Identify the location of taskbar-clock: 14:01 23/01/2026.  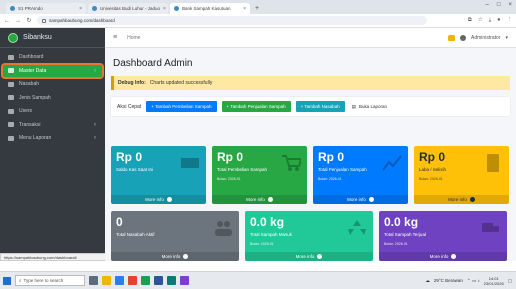
(494, 281).